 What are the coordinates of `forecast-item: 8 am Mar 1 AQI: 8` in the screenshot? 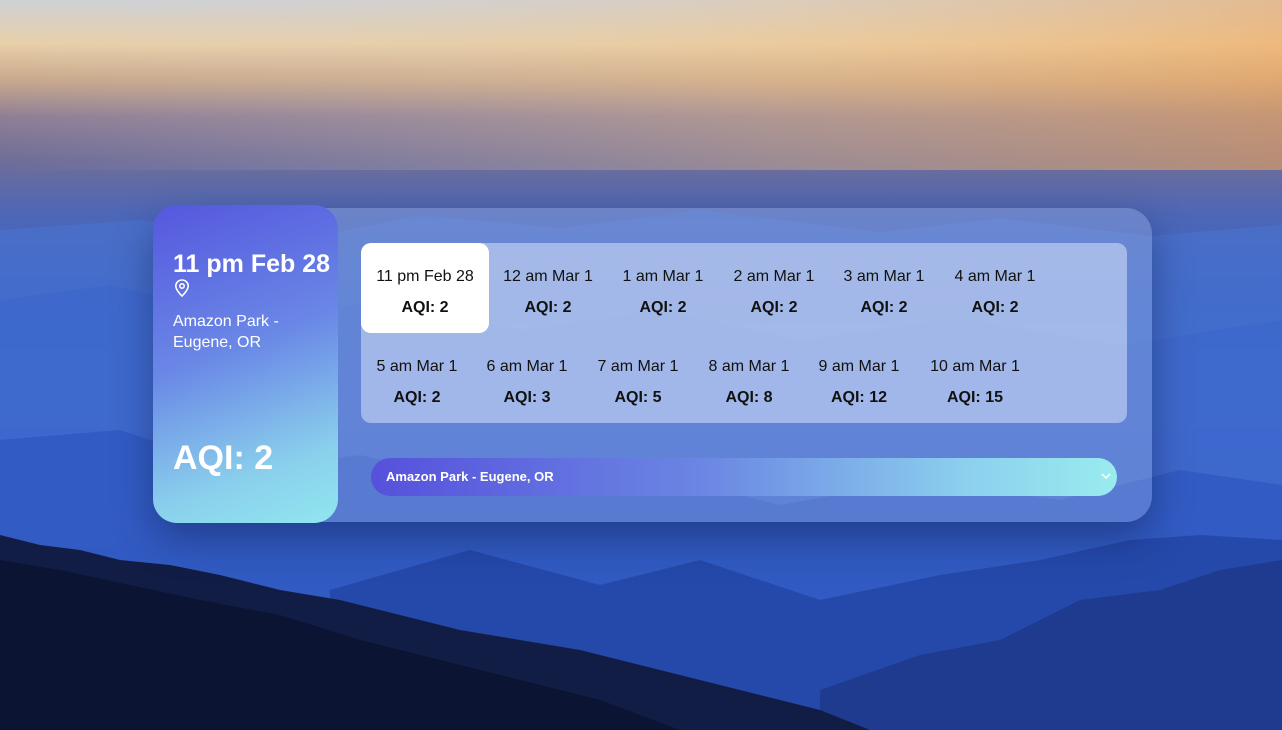 It's located at (749, 378).